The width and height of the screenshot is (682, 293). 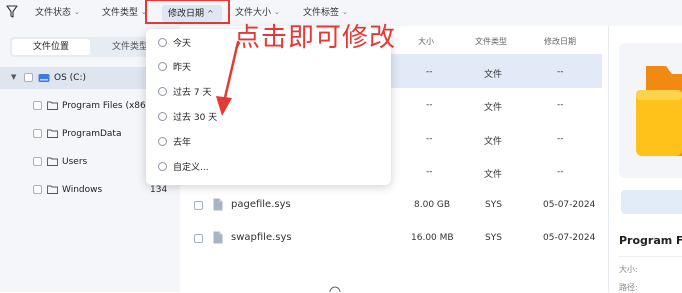 I want to click on filter-file-type-button: 文件类型 ⌄, so click(x=124, y=13).